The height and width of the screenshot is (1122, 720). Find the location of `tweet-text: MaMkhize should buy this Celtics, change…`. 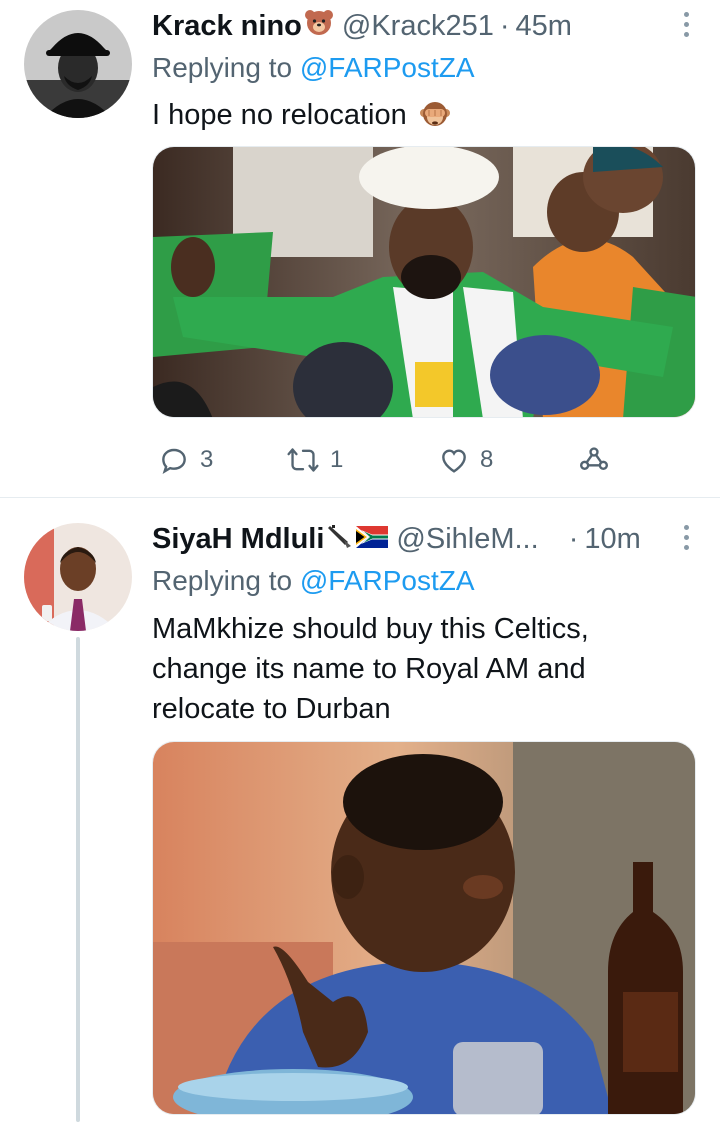

tweet-text: MaMkhize should buy this Celtics, change… is located at coordinates (370, 669).